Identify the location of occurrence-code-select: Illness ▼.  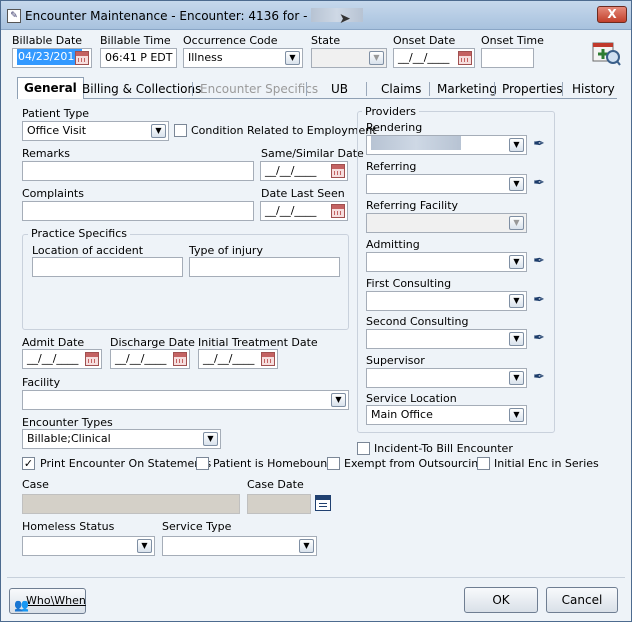
(243, 58).